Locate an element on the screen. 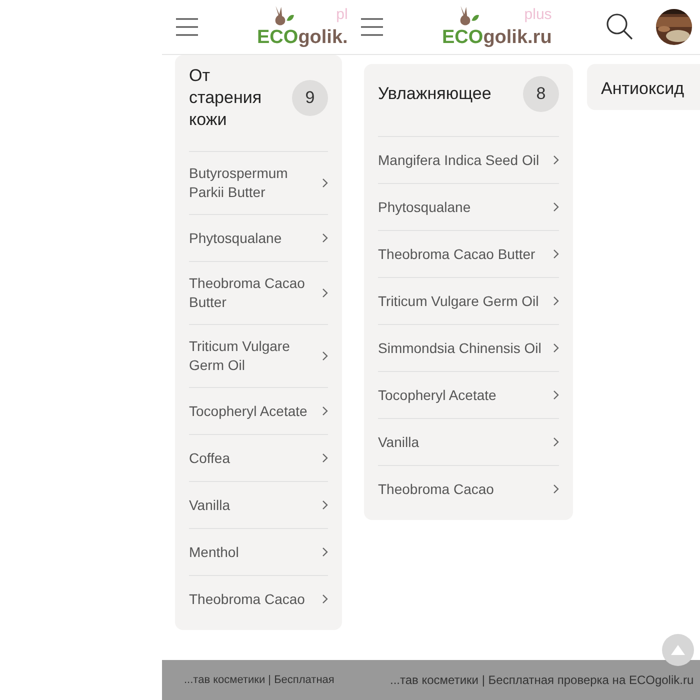  footer-text: ...тав косметики | Бесплатная проверка на ECOgolik.ru is located at coordinates (542, 680).